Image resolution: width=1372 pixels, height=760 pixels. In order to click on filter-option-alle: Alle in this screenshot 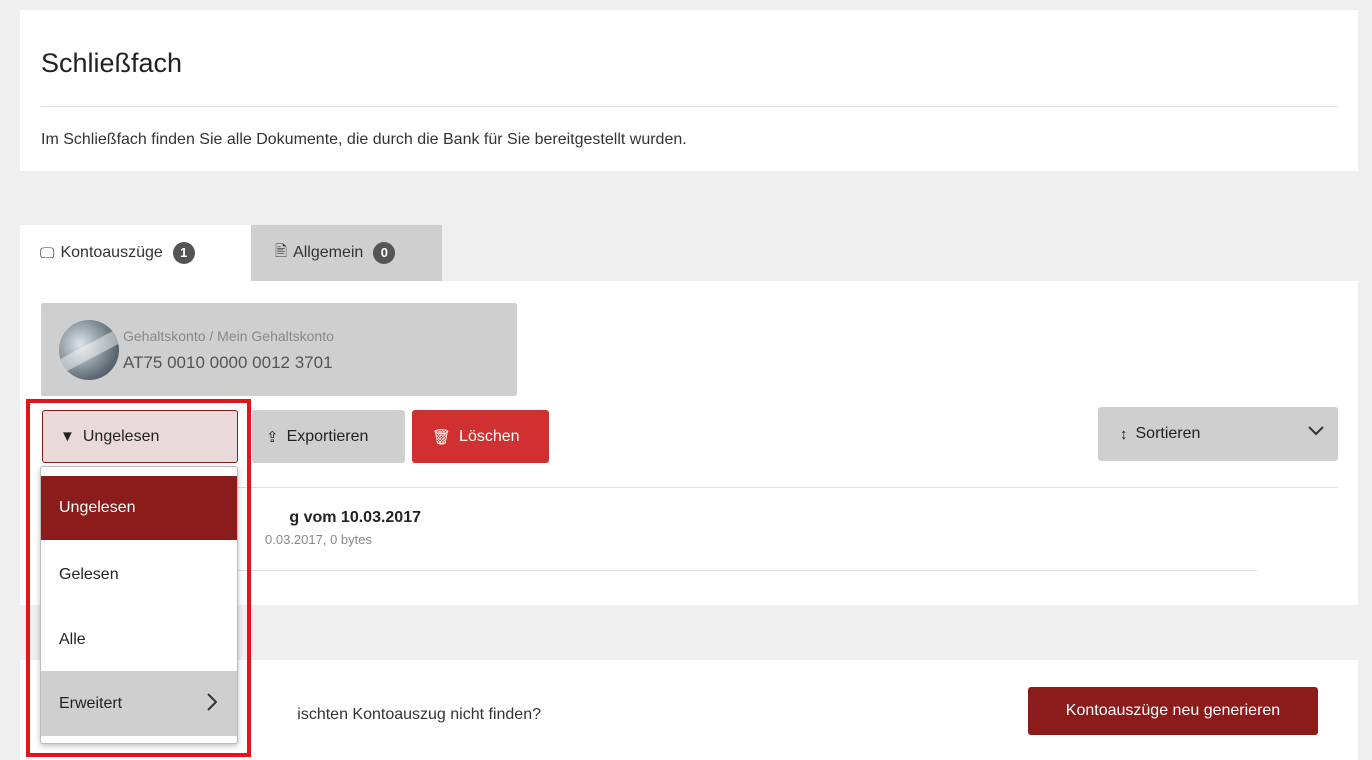, I will do `click(139, 640)`.